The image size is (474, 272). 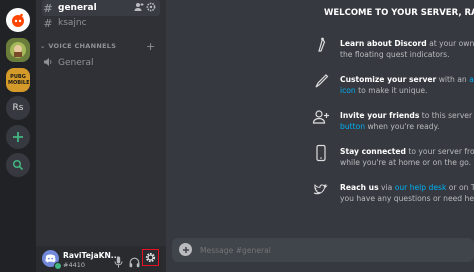 I want to click on paintbrush-icon, so click(x=321, y=81).